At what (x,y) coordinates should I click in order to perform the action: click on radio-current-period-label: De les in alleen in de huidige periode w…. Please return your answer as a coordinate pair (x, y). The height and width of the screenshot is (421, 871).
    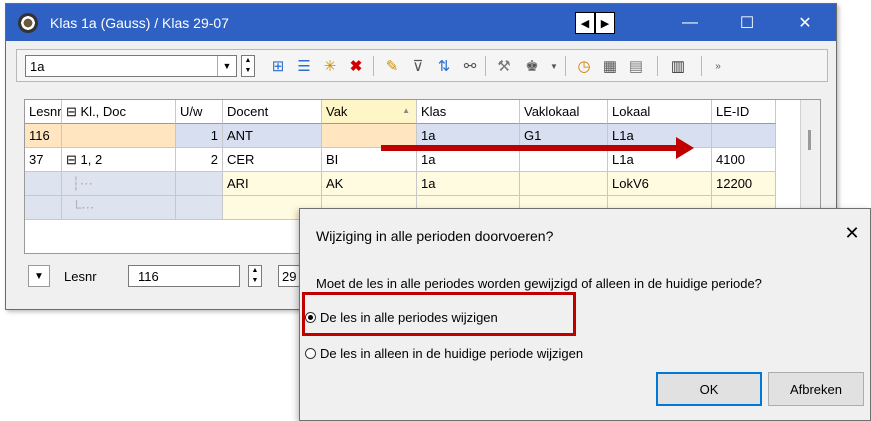
    Looking at the image, I should click on (452, 353).